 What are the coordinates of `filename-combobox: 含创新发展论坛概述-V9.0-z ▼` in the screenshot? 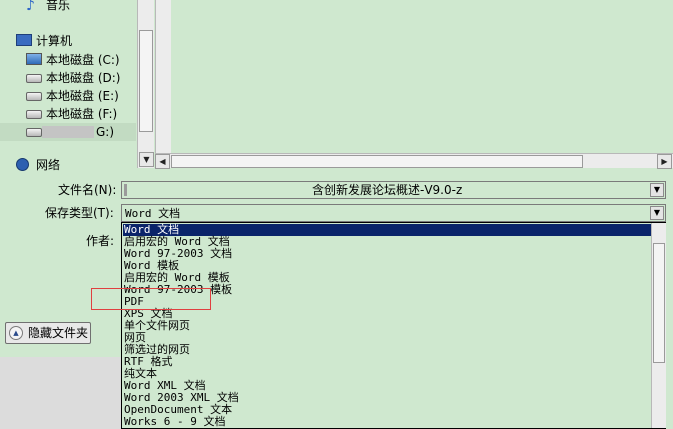 It's located at (393, 190).